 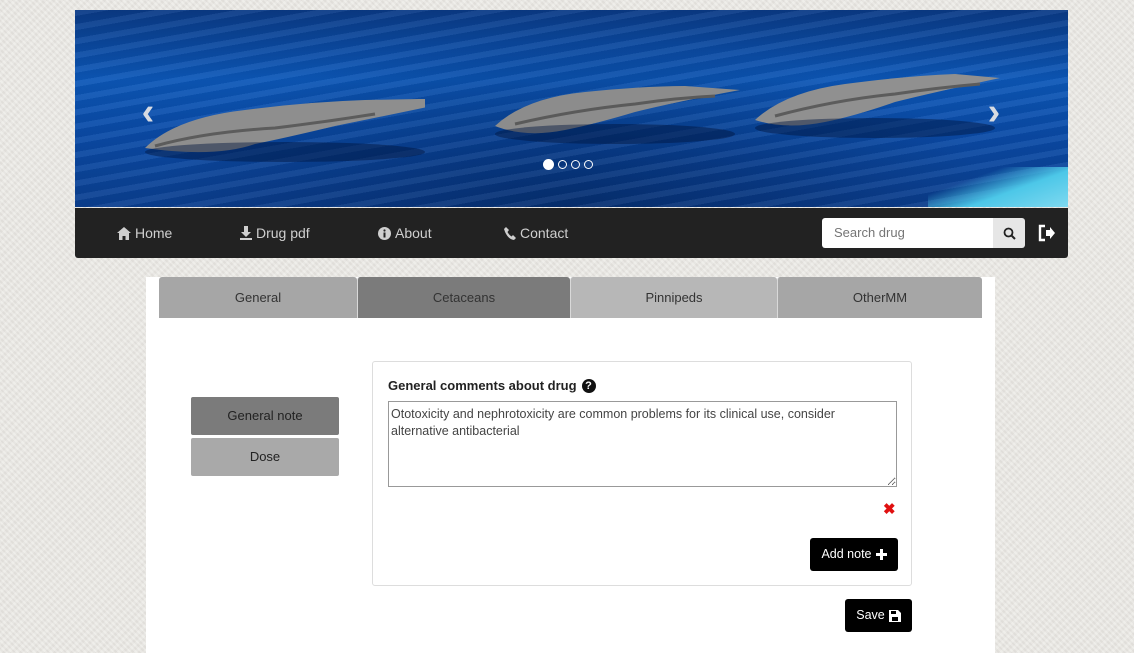 What do you see at coordinates (588, 385) in the screenshot?
I see `question-circle-icon: ?` at bounding box center [588, 385].